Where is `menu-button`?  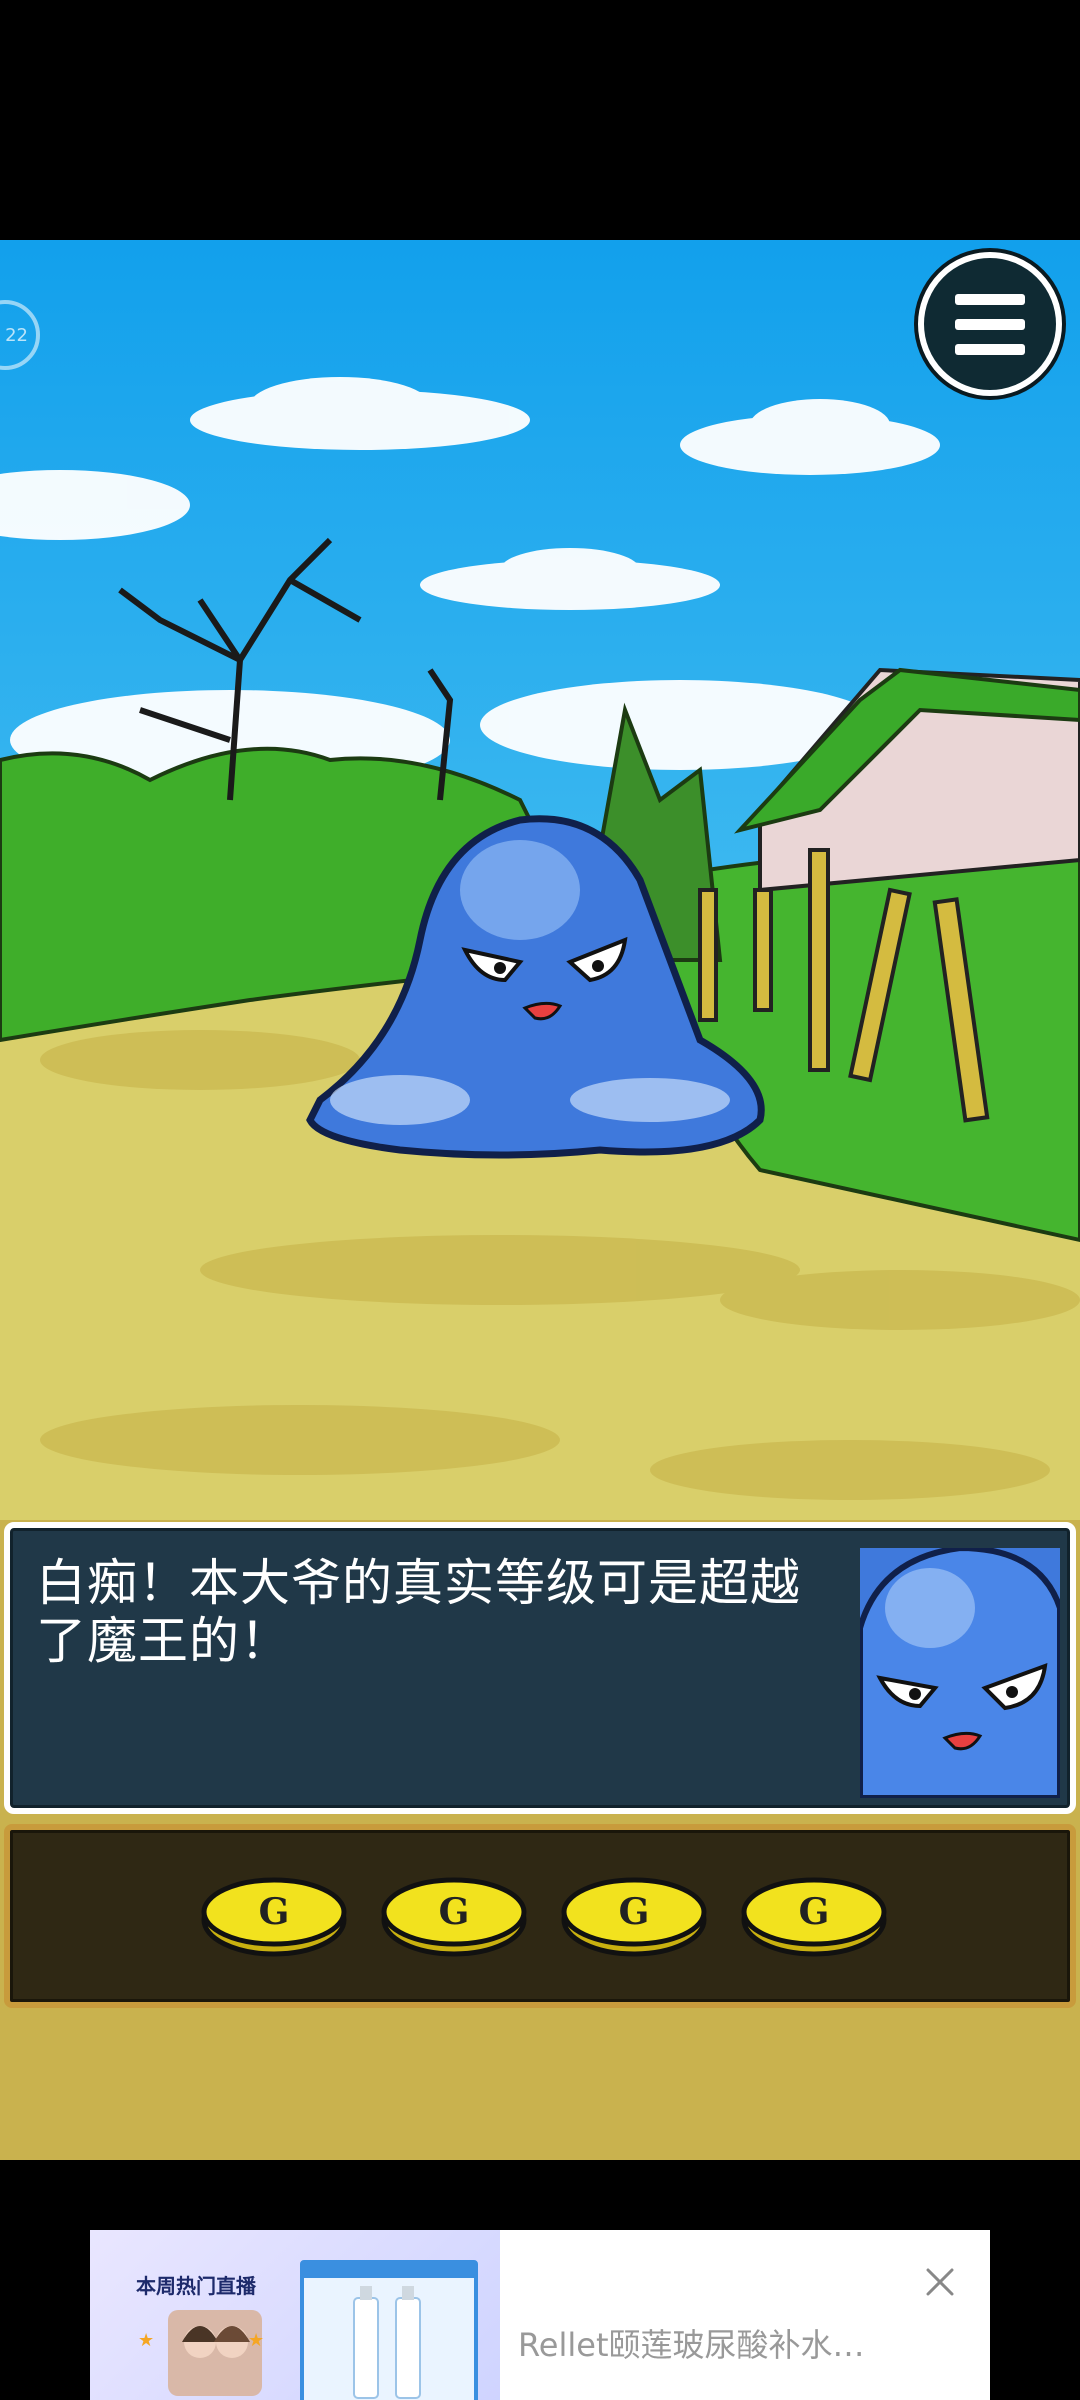
menu-button is located at coordinates (990, 324).